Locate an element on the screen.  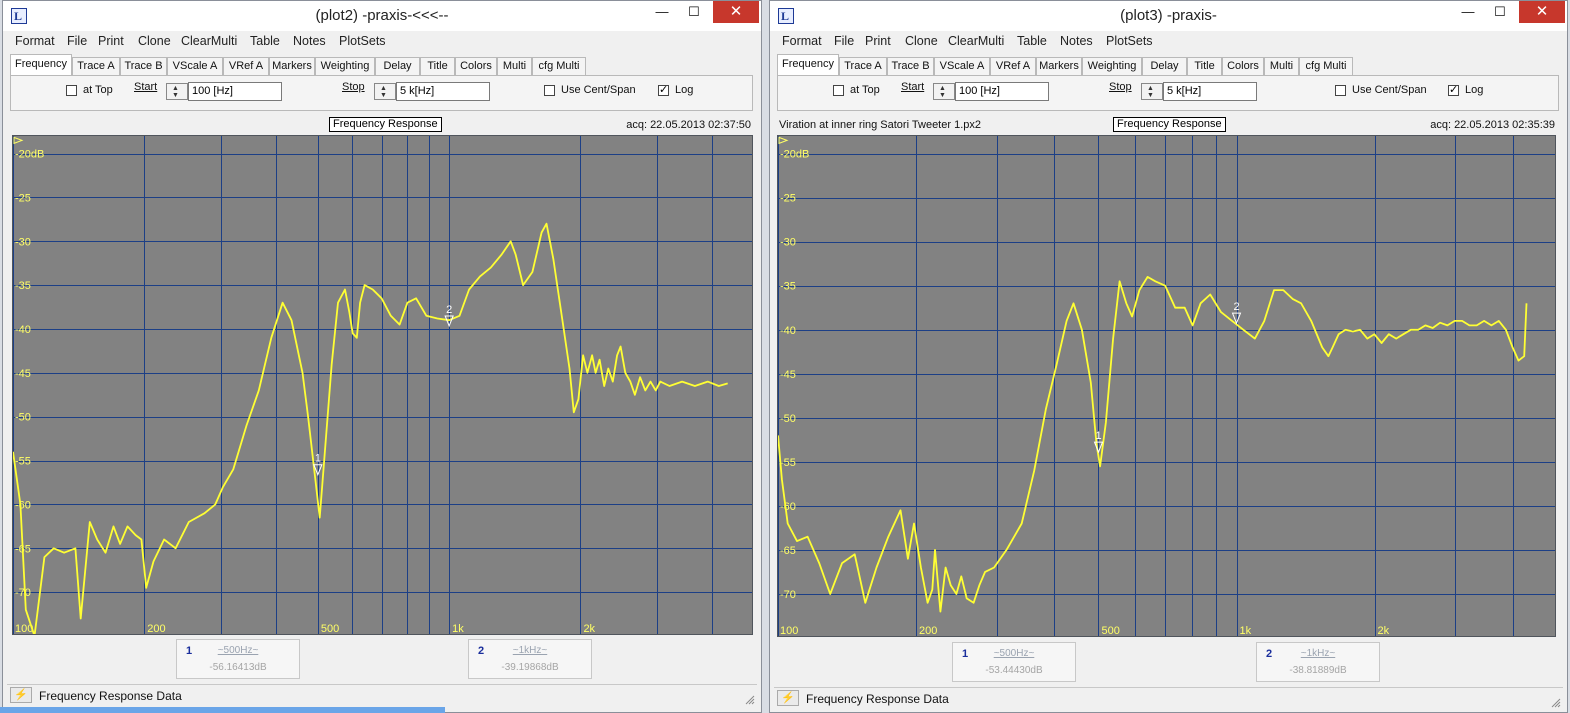
title-bar: L (plot3) -praxis- — ☐ ✕ is located at coordinates (1168, 16).